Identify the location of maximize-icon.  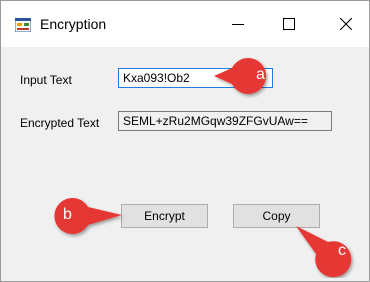
(289, 24).